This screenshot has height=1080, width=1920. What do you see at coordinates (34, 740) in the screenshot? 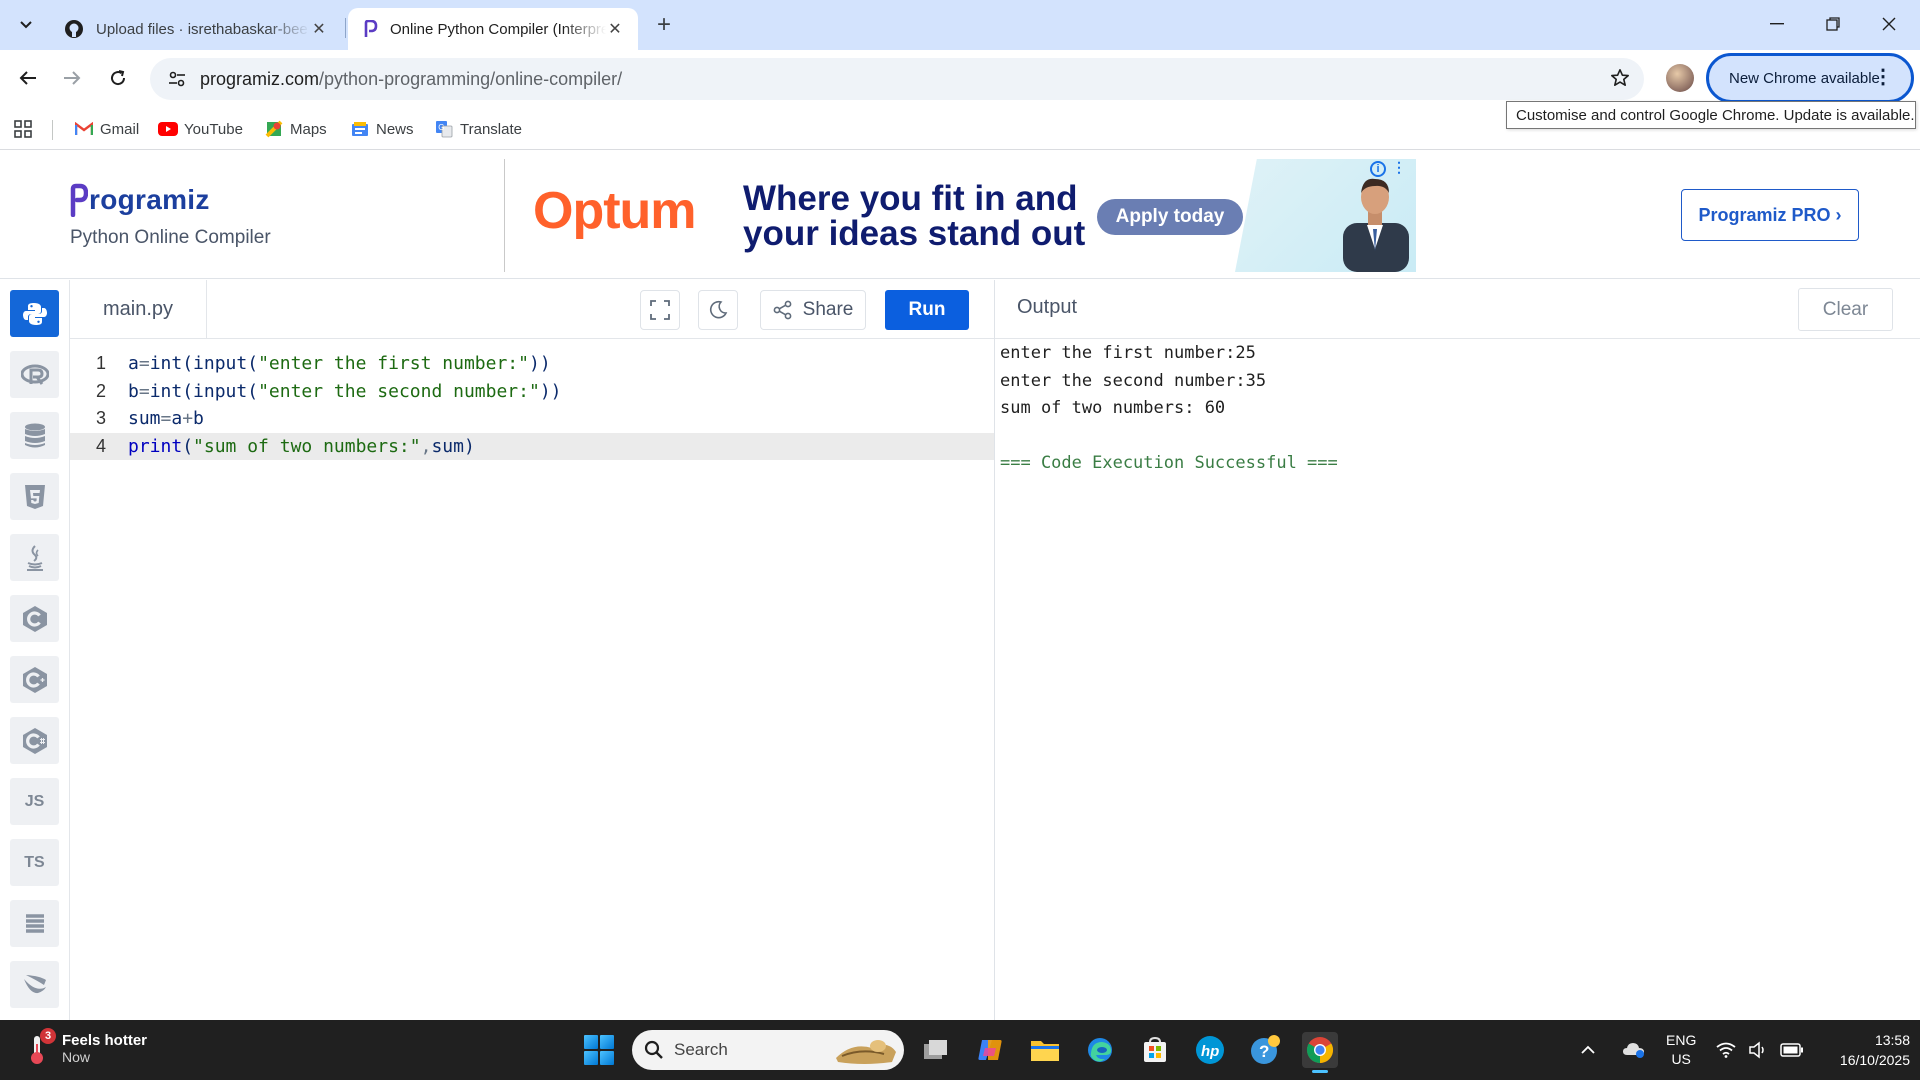
I see `lang-csharp-button` at bounding box center [34, 740].